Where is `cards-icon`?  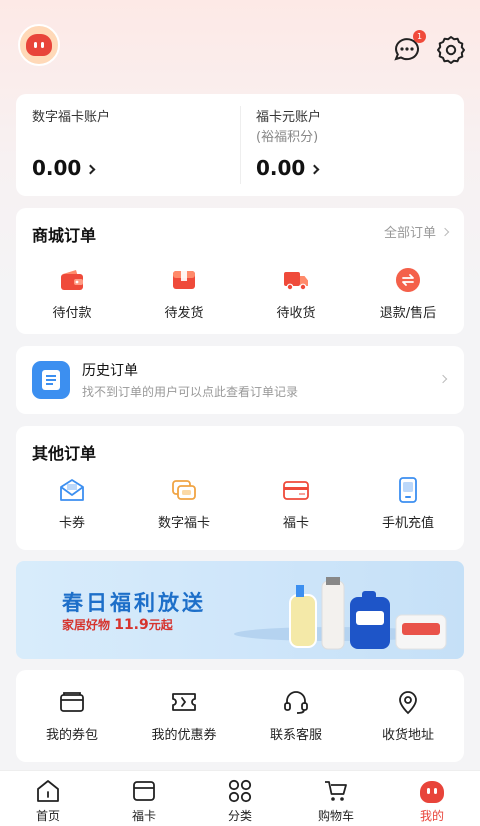
cards-icon is located at coordinates (184, 490).